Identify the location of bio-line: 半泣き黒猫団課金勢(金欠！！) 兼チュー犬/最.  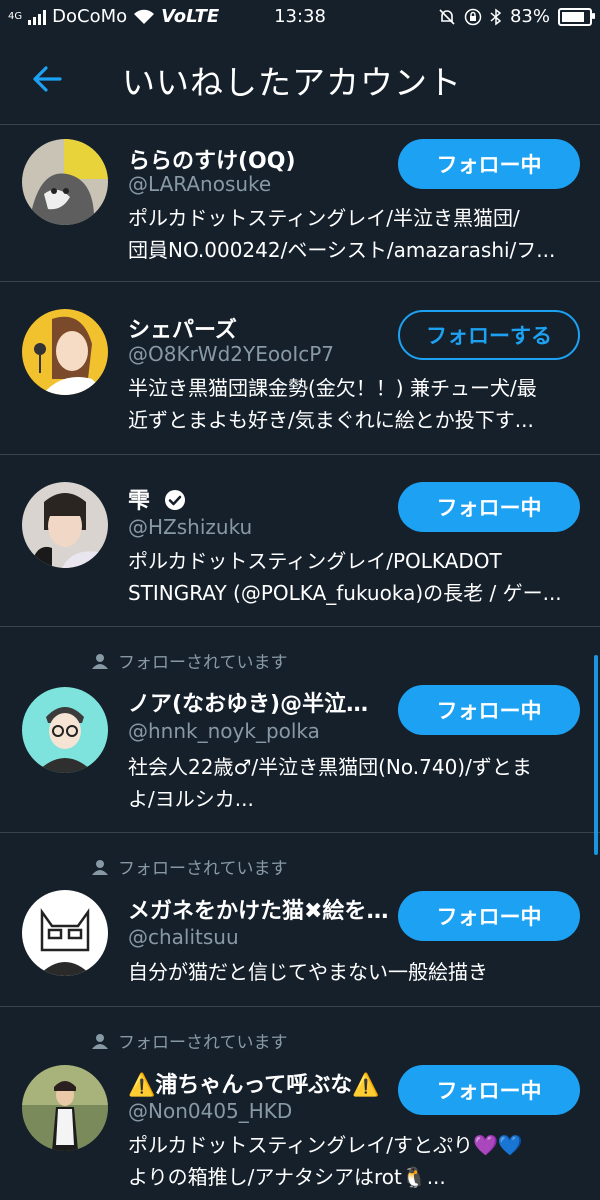
(332, 388).